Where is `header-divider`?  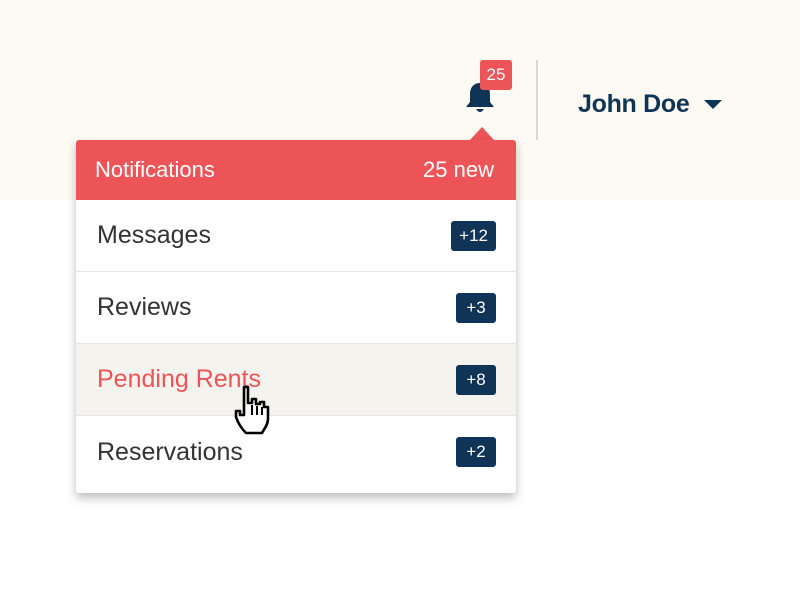 header-divider is located at coordinates (537, 100).